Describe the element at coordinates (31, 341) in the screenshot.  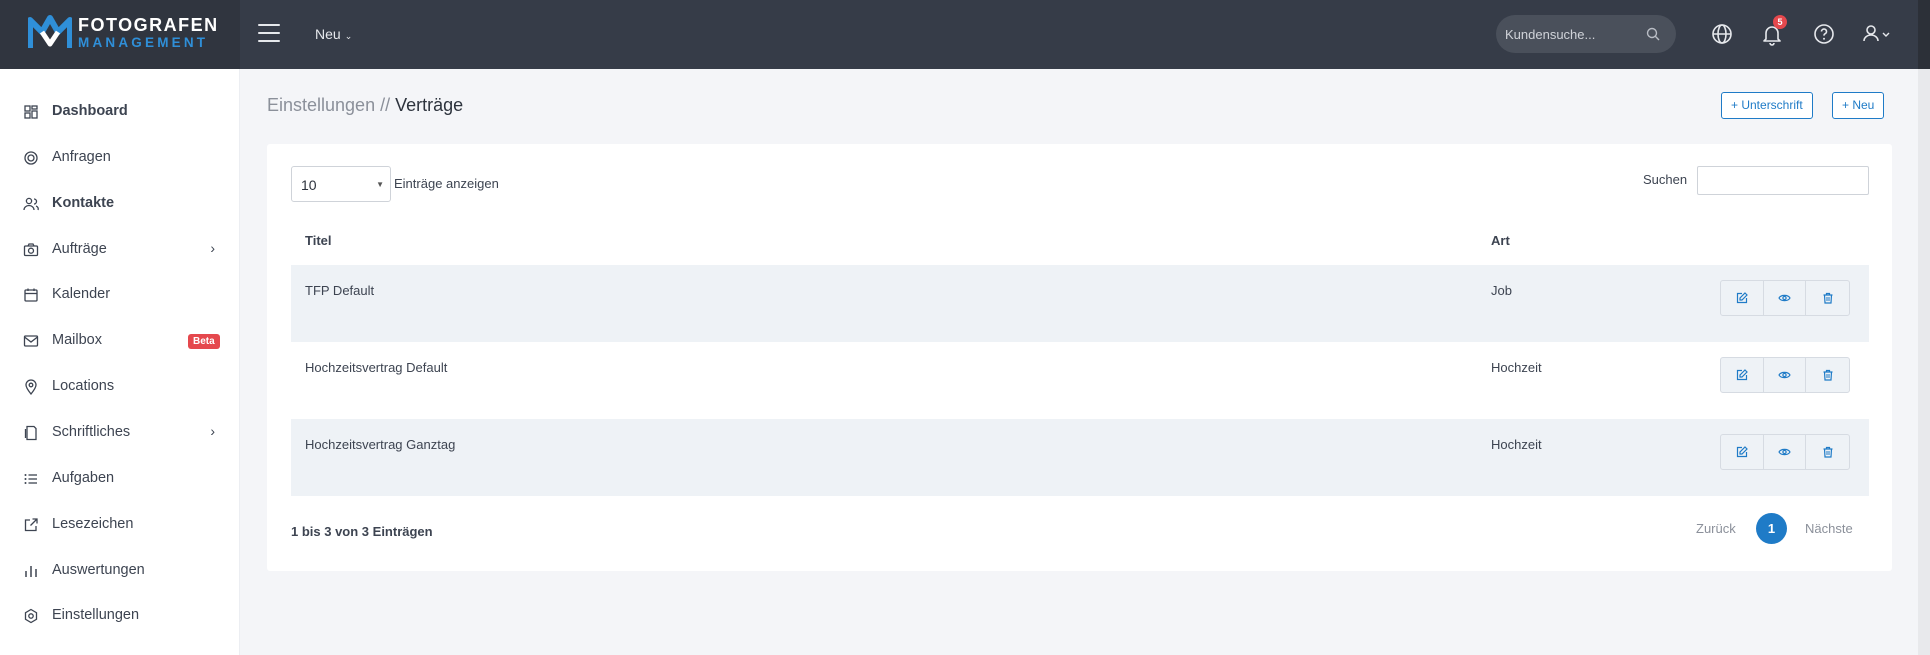
I see `mail-icon` at that location.